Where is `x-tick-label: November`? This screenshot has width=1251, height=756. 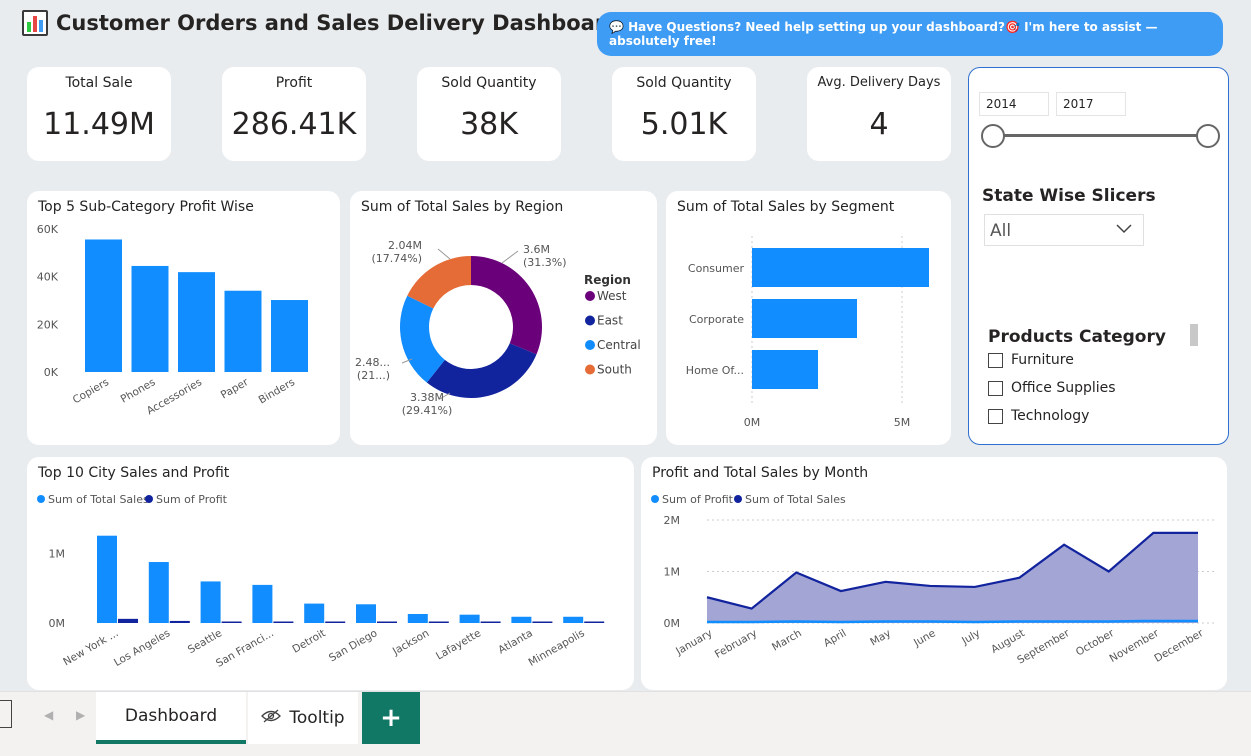
x-tick-label: November is located at coordinates (1135, 646).